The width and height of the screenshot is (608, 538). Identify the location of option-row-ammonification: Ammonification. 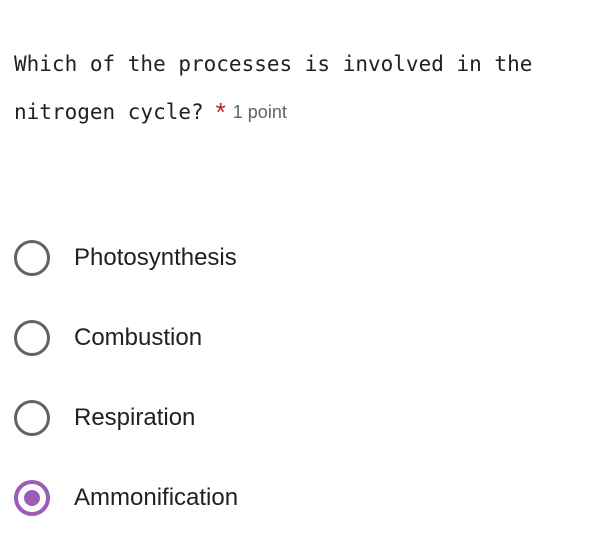
(304, 498).